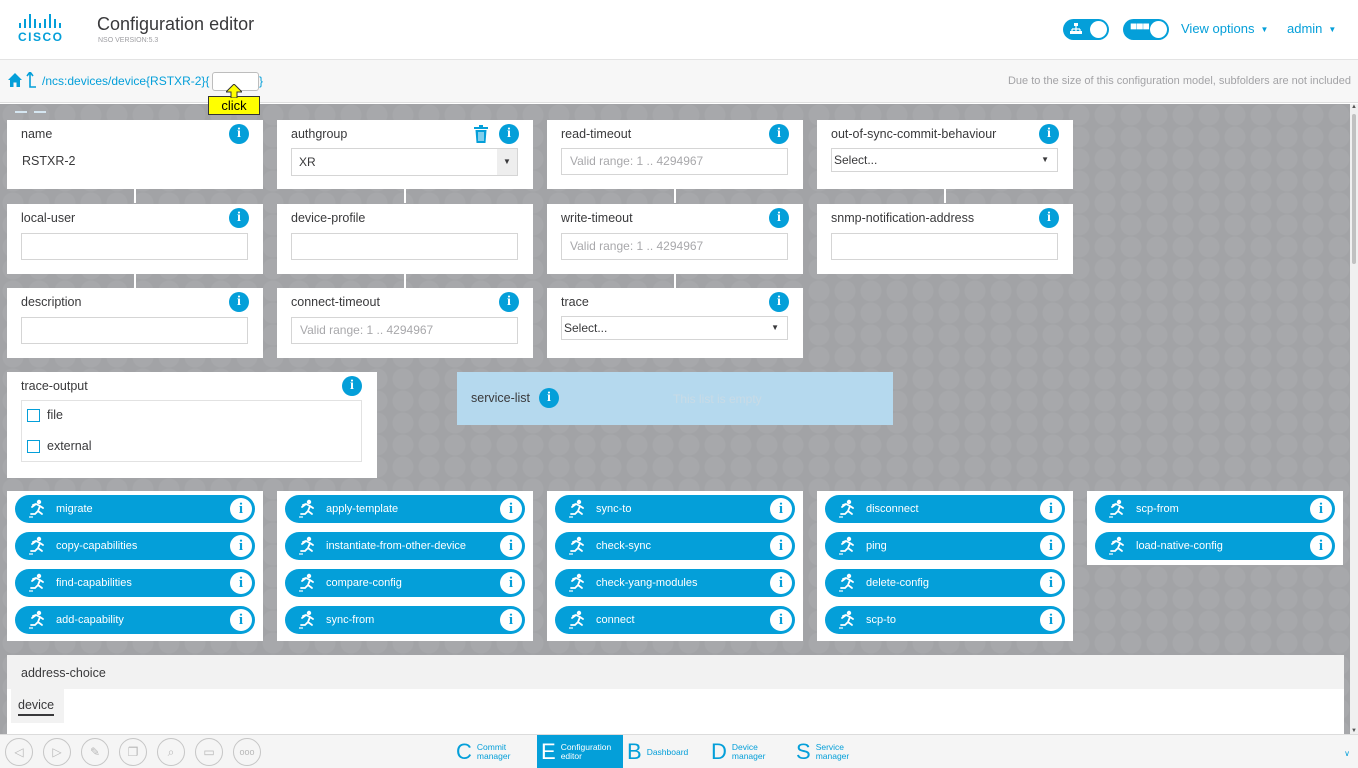  What do you see at coordinates (1215, 509) in the screenshot?
I see `action-scp-from: scp-from i` at bounding box center [1215, 509].